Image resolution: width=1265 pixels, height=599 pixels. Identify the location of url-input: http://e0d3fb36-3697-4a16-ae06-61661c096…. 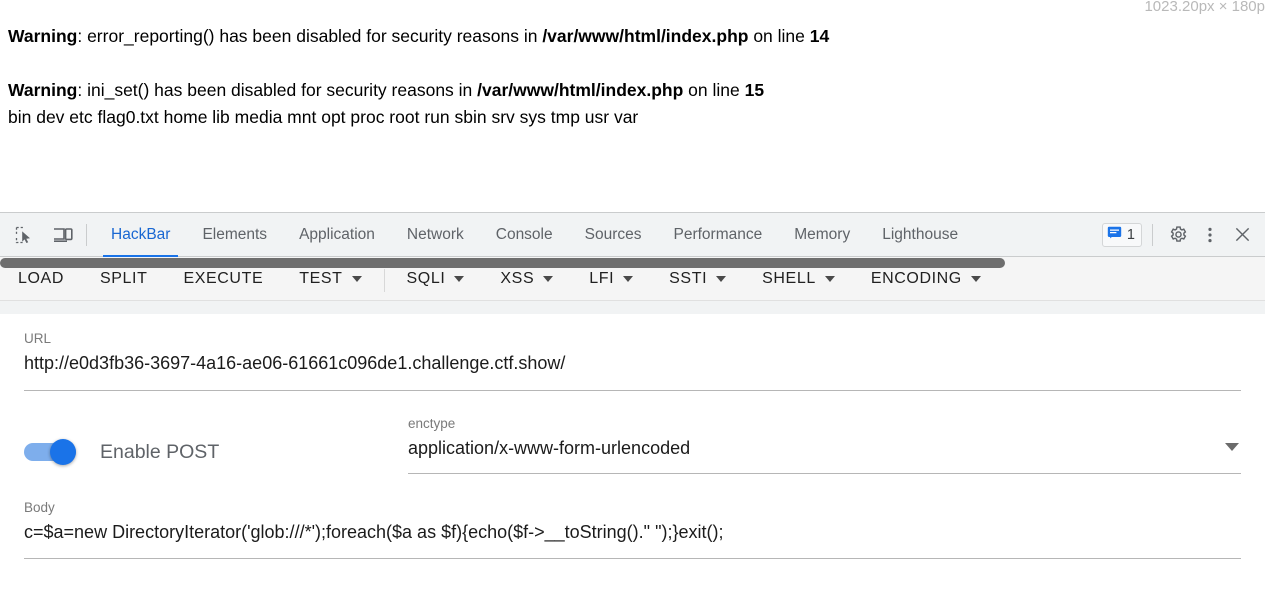
(632, 363).